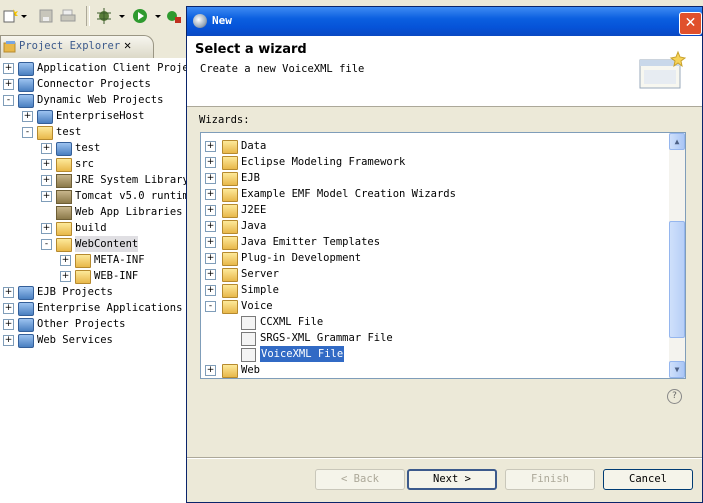  What do you see at coordinates (95, 212) in the screenshot?
I see `tree-item: Web App Libraries` at bounding box center [95, 212].